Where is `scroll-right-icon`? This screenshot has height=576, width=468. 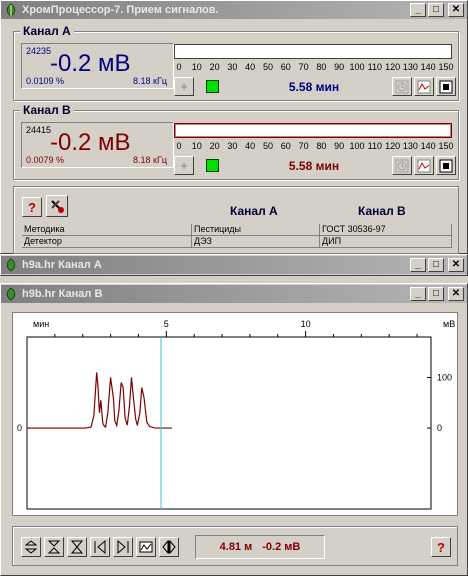
scroll-right-icon is located at coordinates (123, 547).